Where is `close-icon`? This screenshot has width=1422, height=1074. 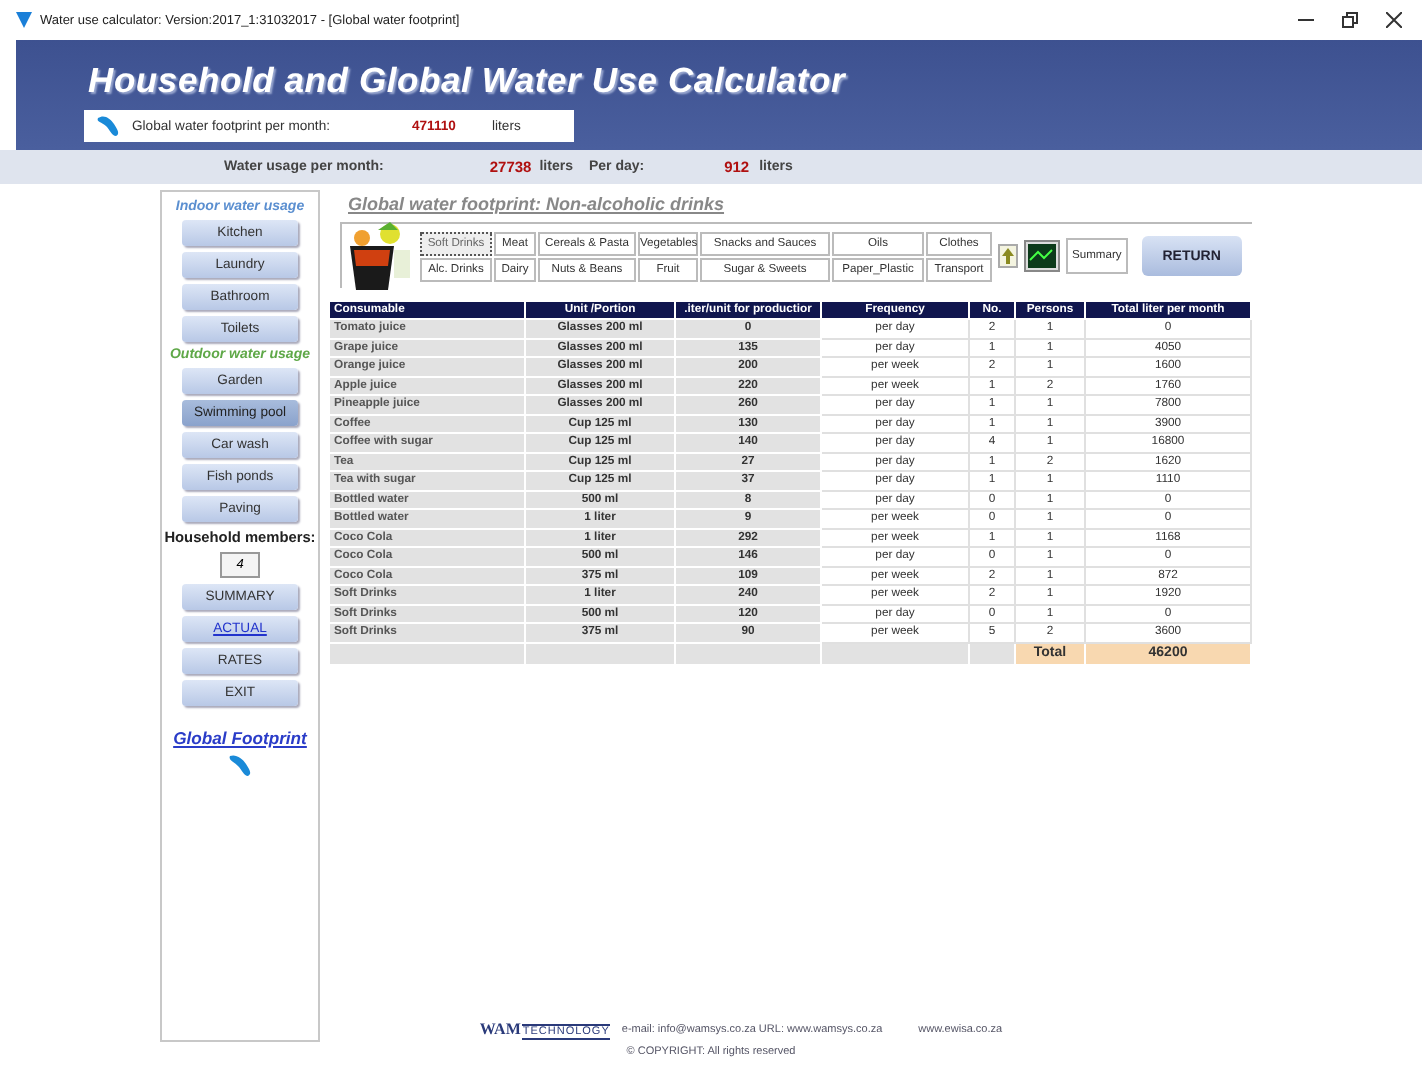 close-icon is located at coordinates (1394, 20).